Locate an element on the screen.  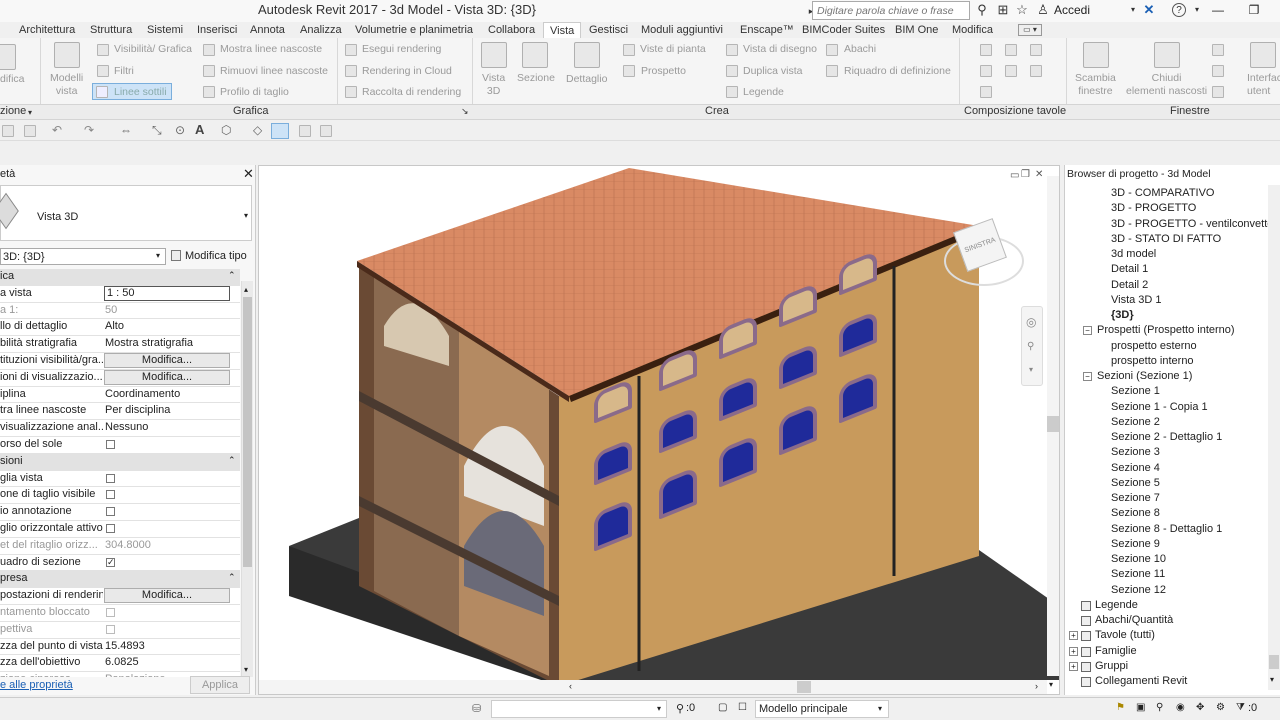
hscroll-right-icon: › is located at coordinates (1036, 686).